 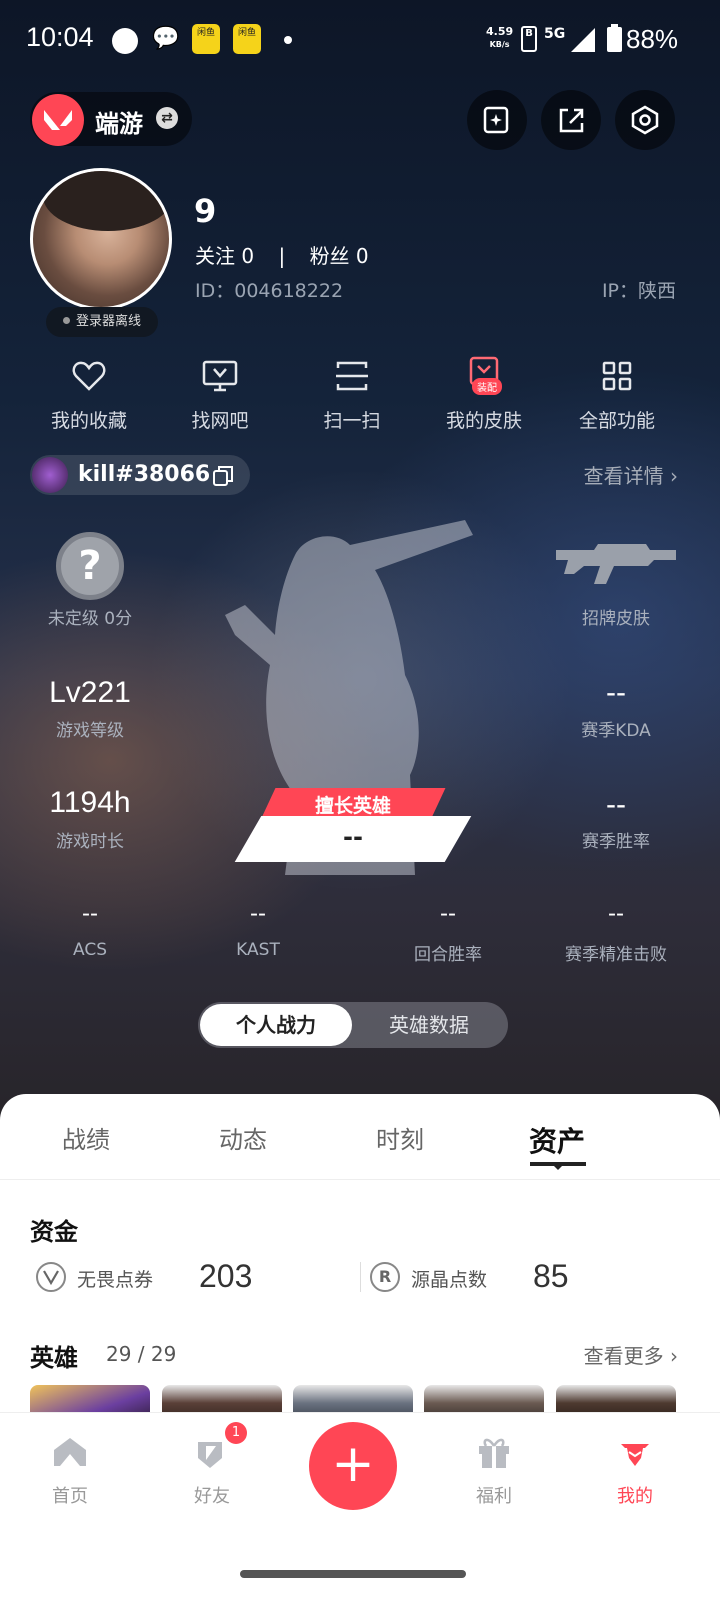 I want to click on acs-label: ACS, so click(x=90, y=950).